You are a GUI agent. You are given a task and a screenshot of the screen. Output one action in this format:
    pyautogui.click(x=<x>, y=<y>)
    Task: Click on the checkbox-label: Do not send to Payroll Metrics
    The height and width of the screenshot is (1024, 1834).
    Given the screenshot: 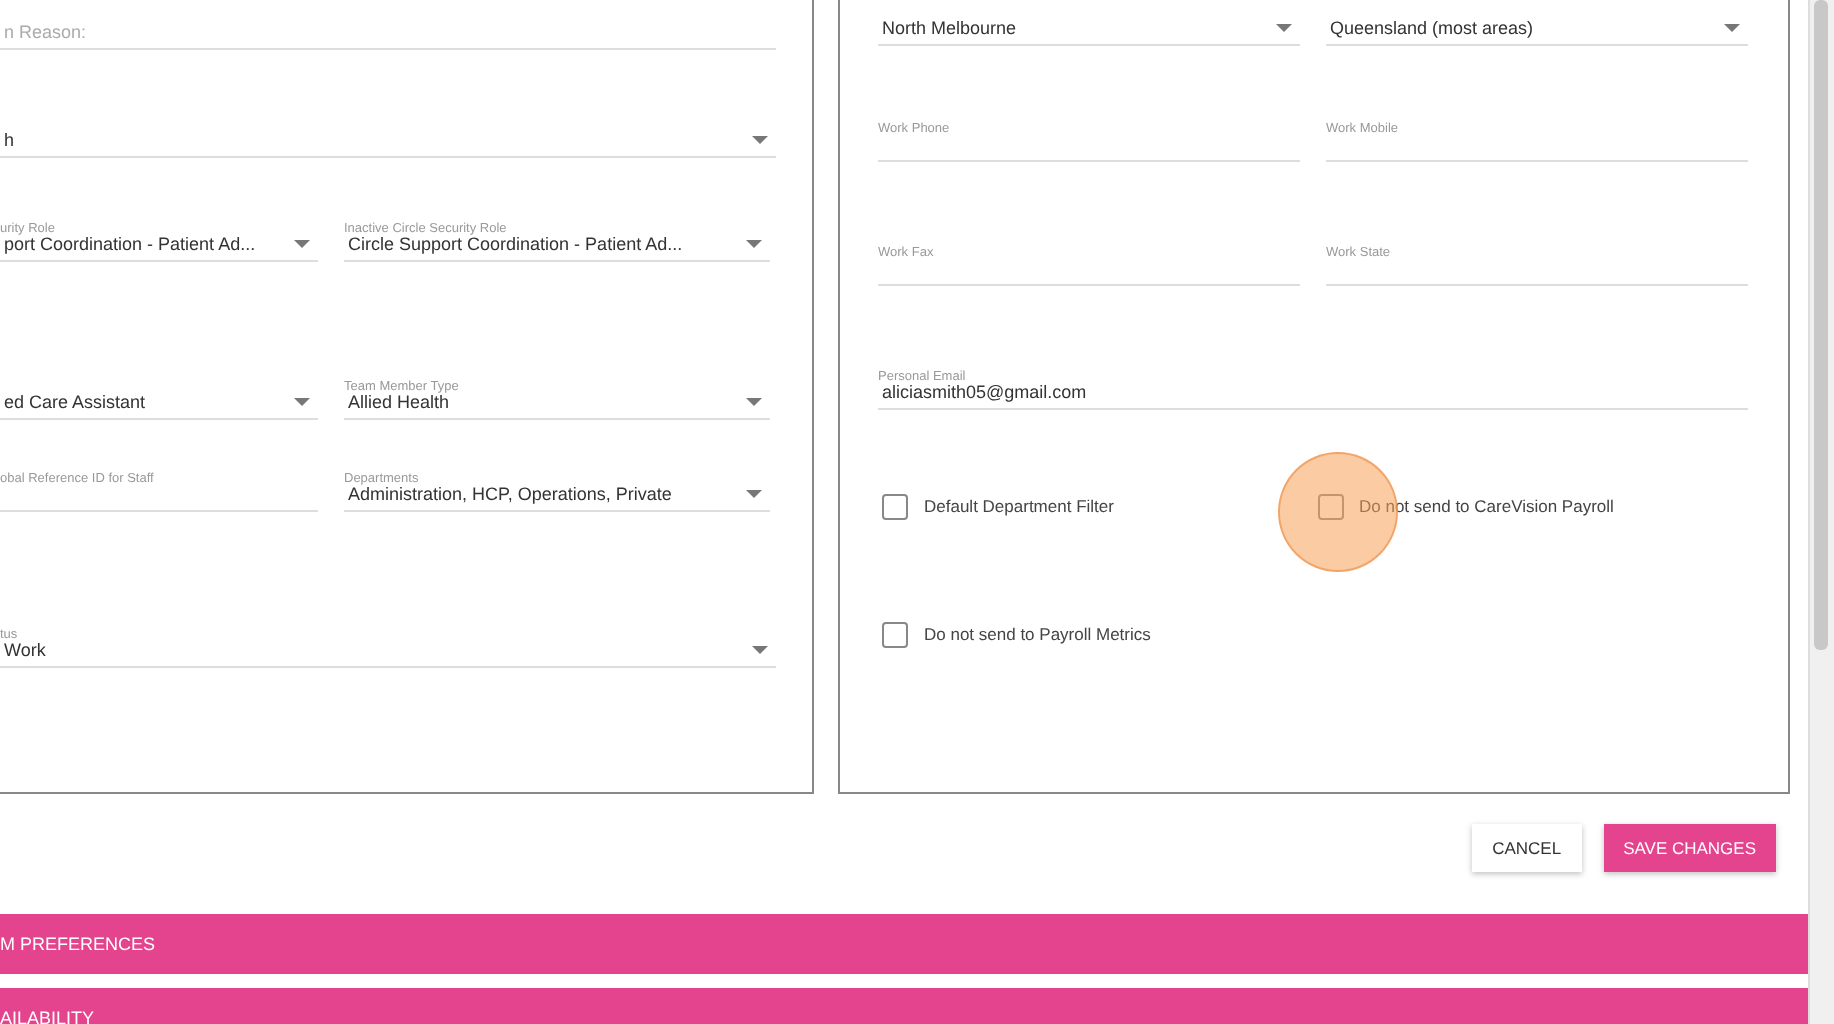 What is the action you would take?
    pyautogui.click(x=1037, y=634)
    